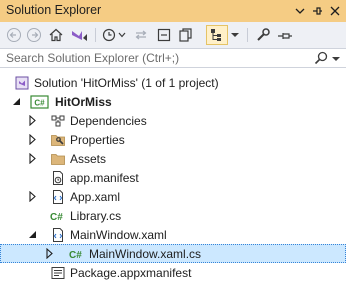  I want to click on library-badge: C#, so click(56, 217).